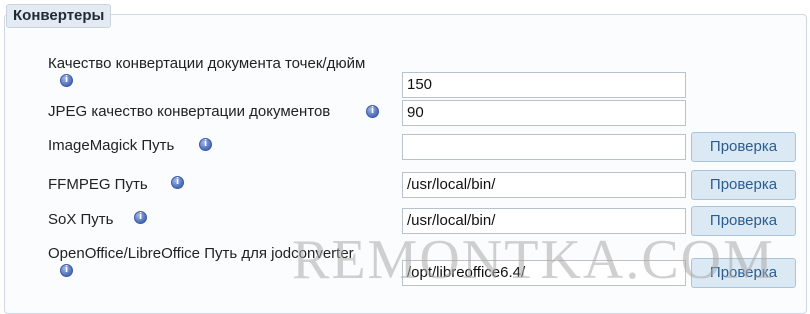 This screenshot has width=810, height=314. Describe the element at coordinates (59, 16) in the screenshot. I see `section-title: Конвертеры` at that location.